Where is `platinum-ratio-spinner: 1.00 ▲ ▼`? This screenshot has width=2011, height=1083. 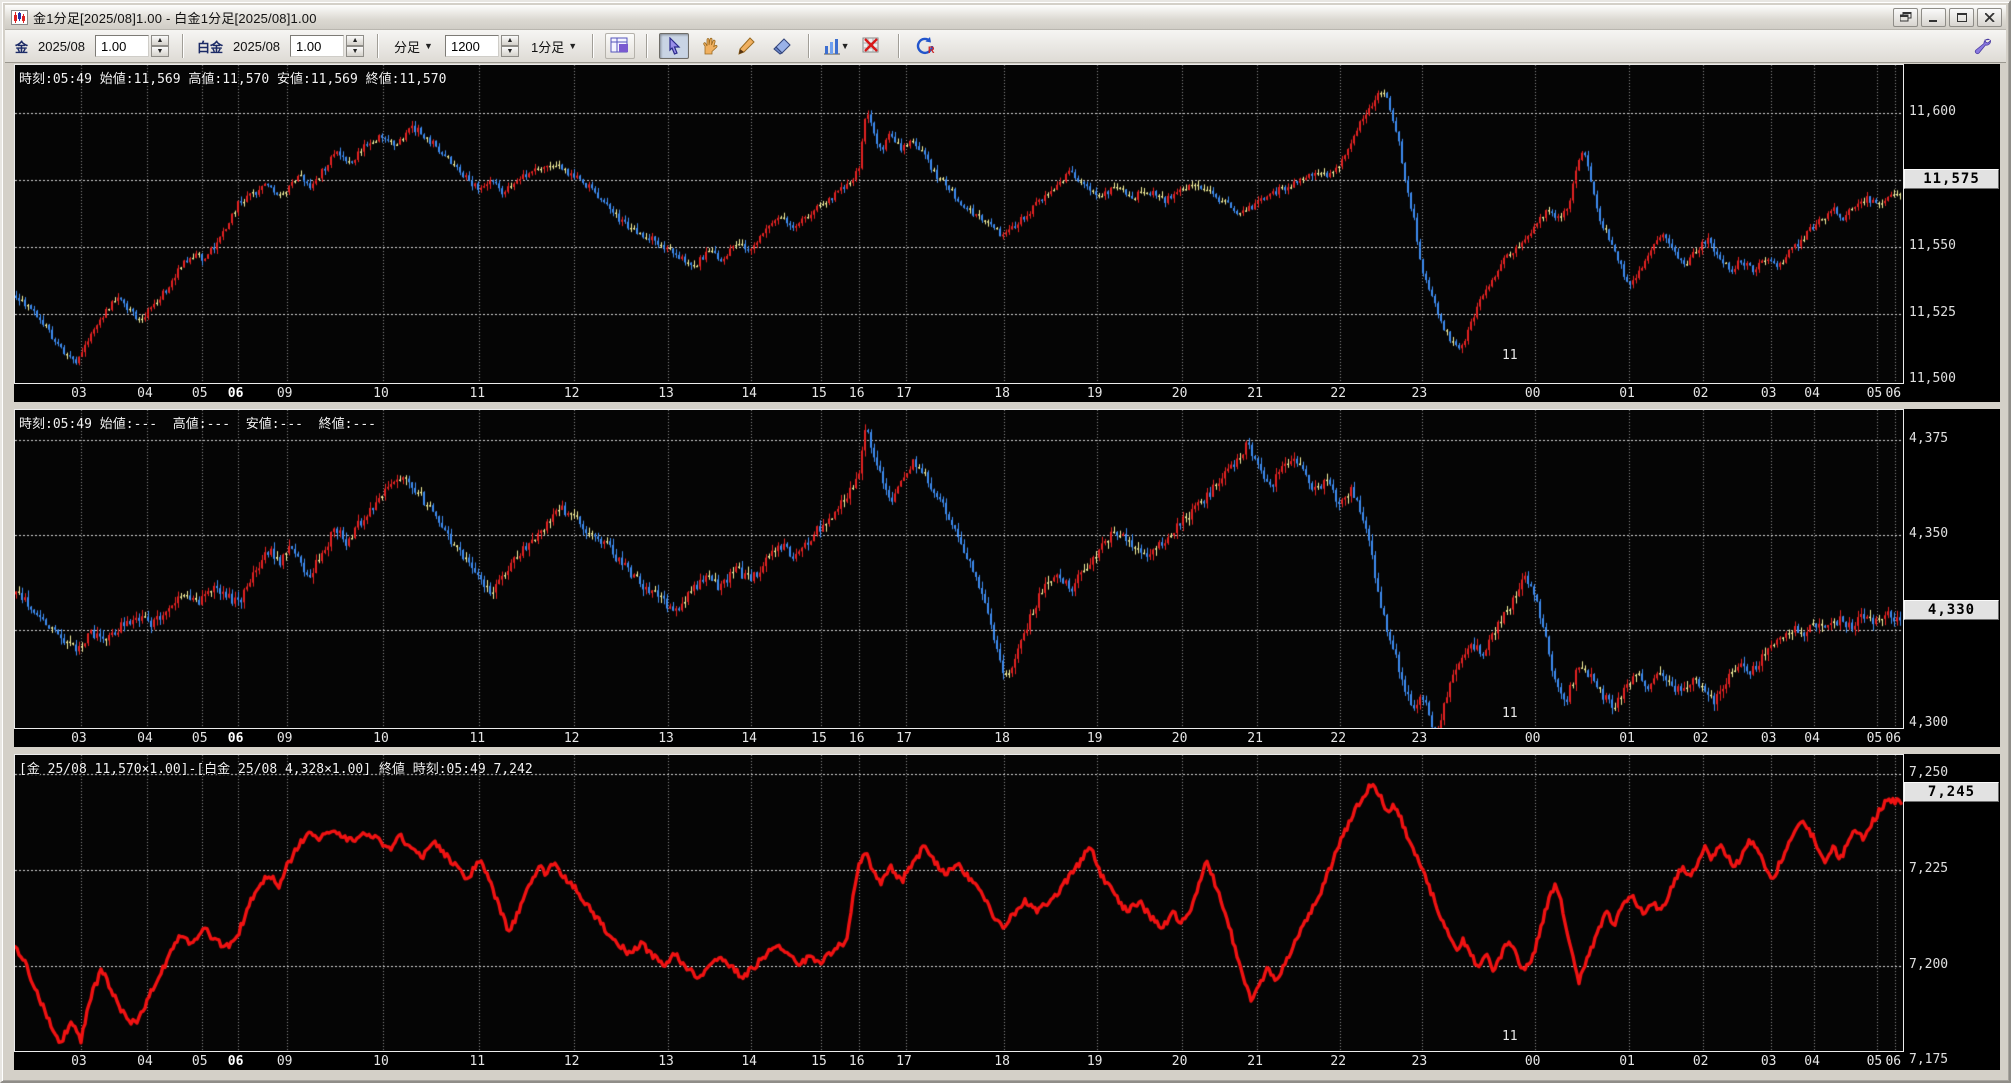
platinum-ratio-spinner: 1.00 ▲ ▼ is located at coordinates (327, 46).